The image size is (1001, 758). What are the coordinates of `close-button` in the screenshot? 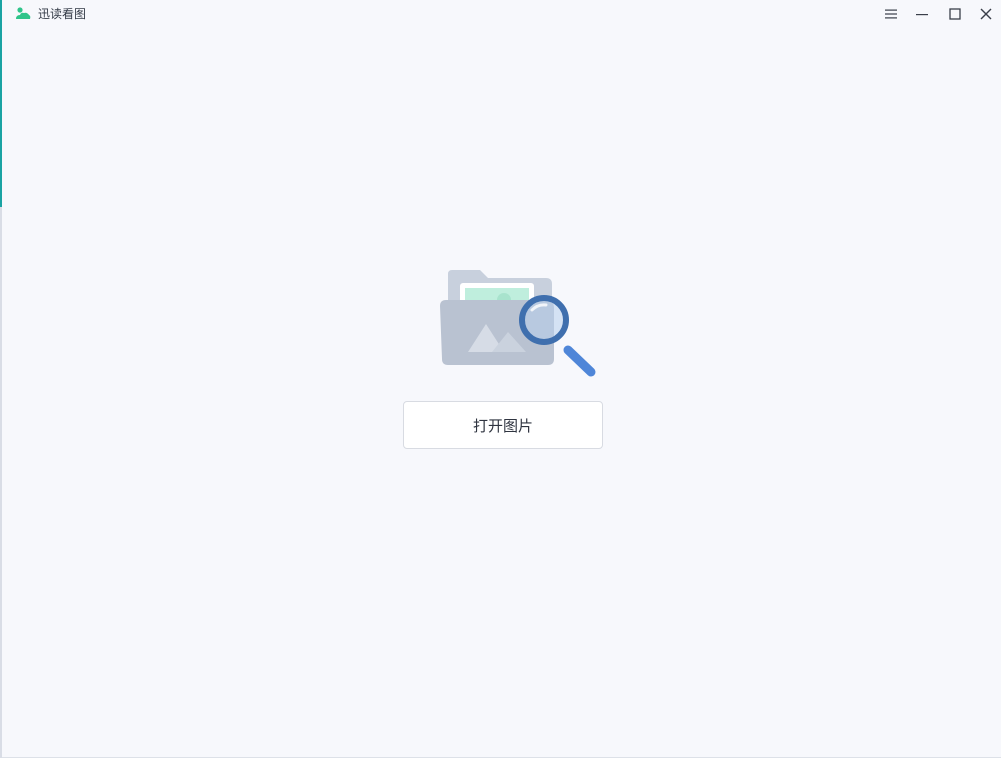 It's located at (986, 14).